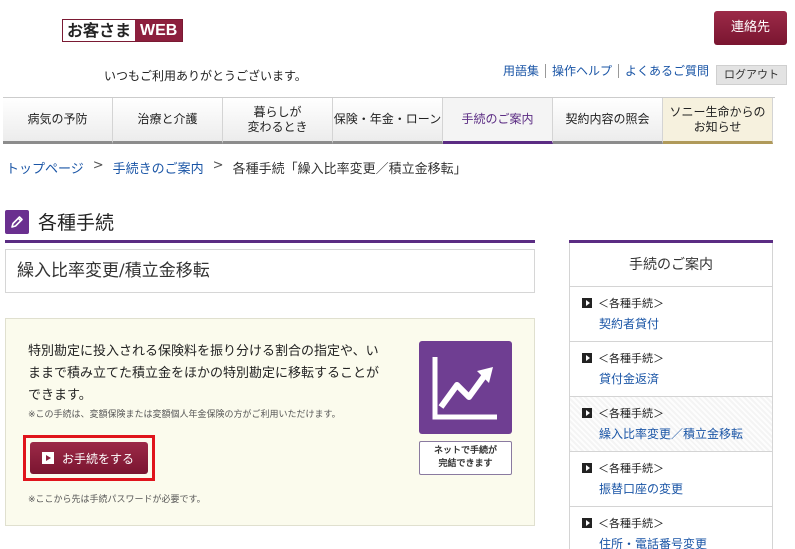 This screenshot has height=549, width=795. I want to click on section-title: 各種手続, so click(76, 223).